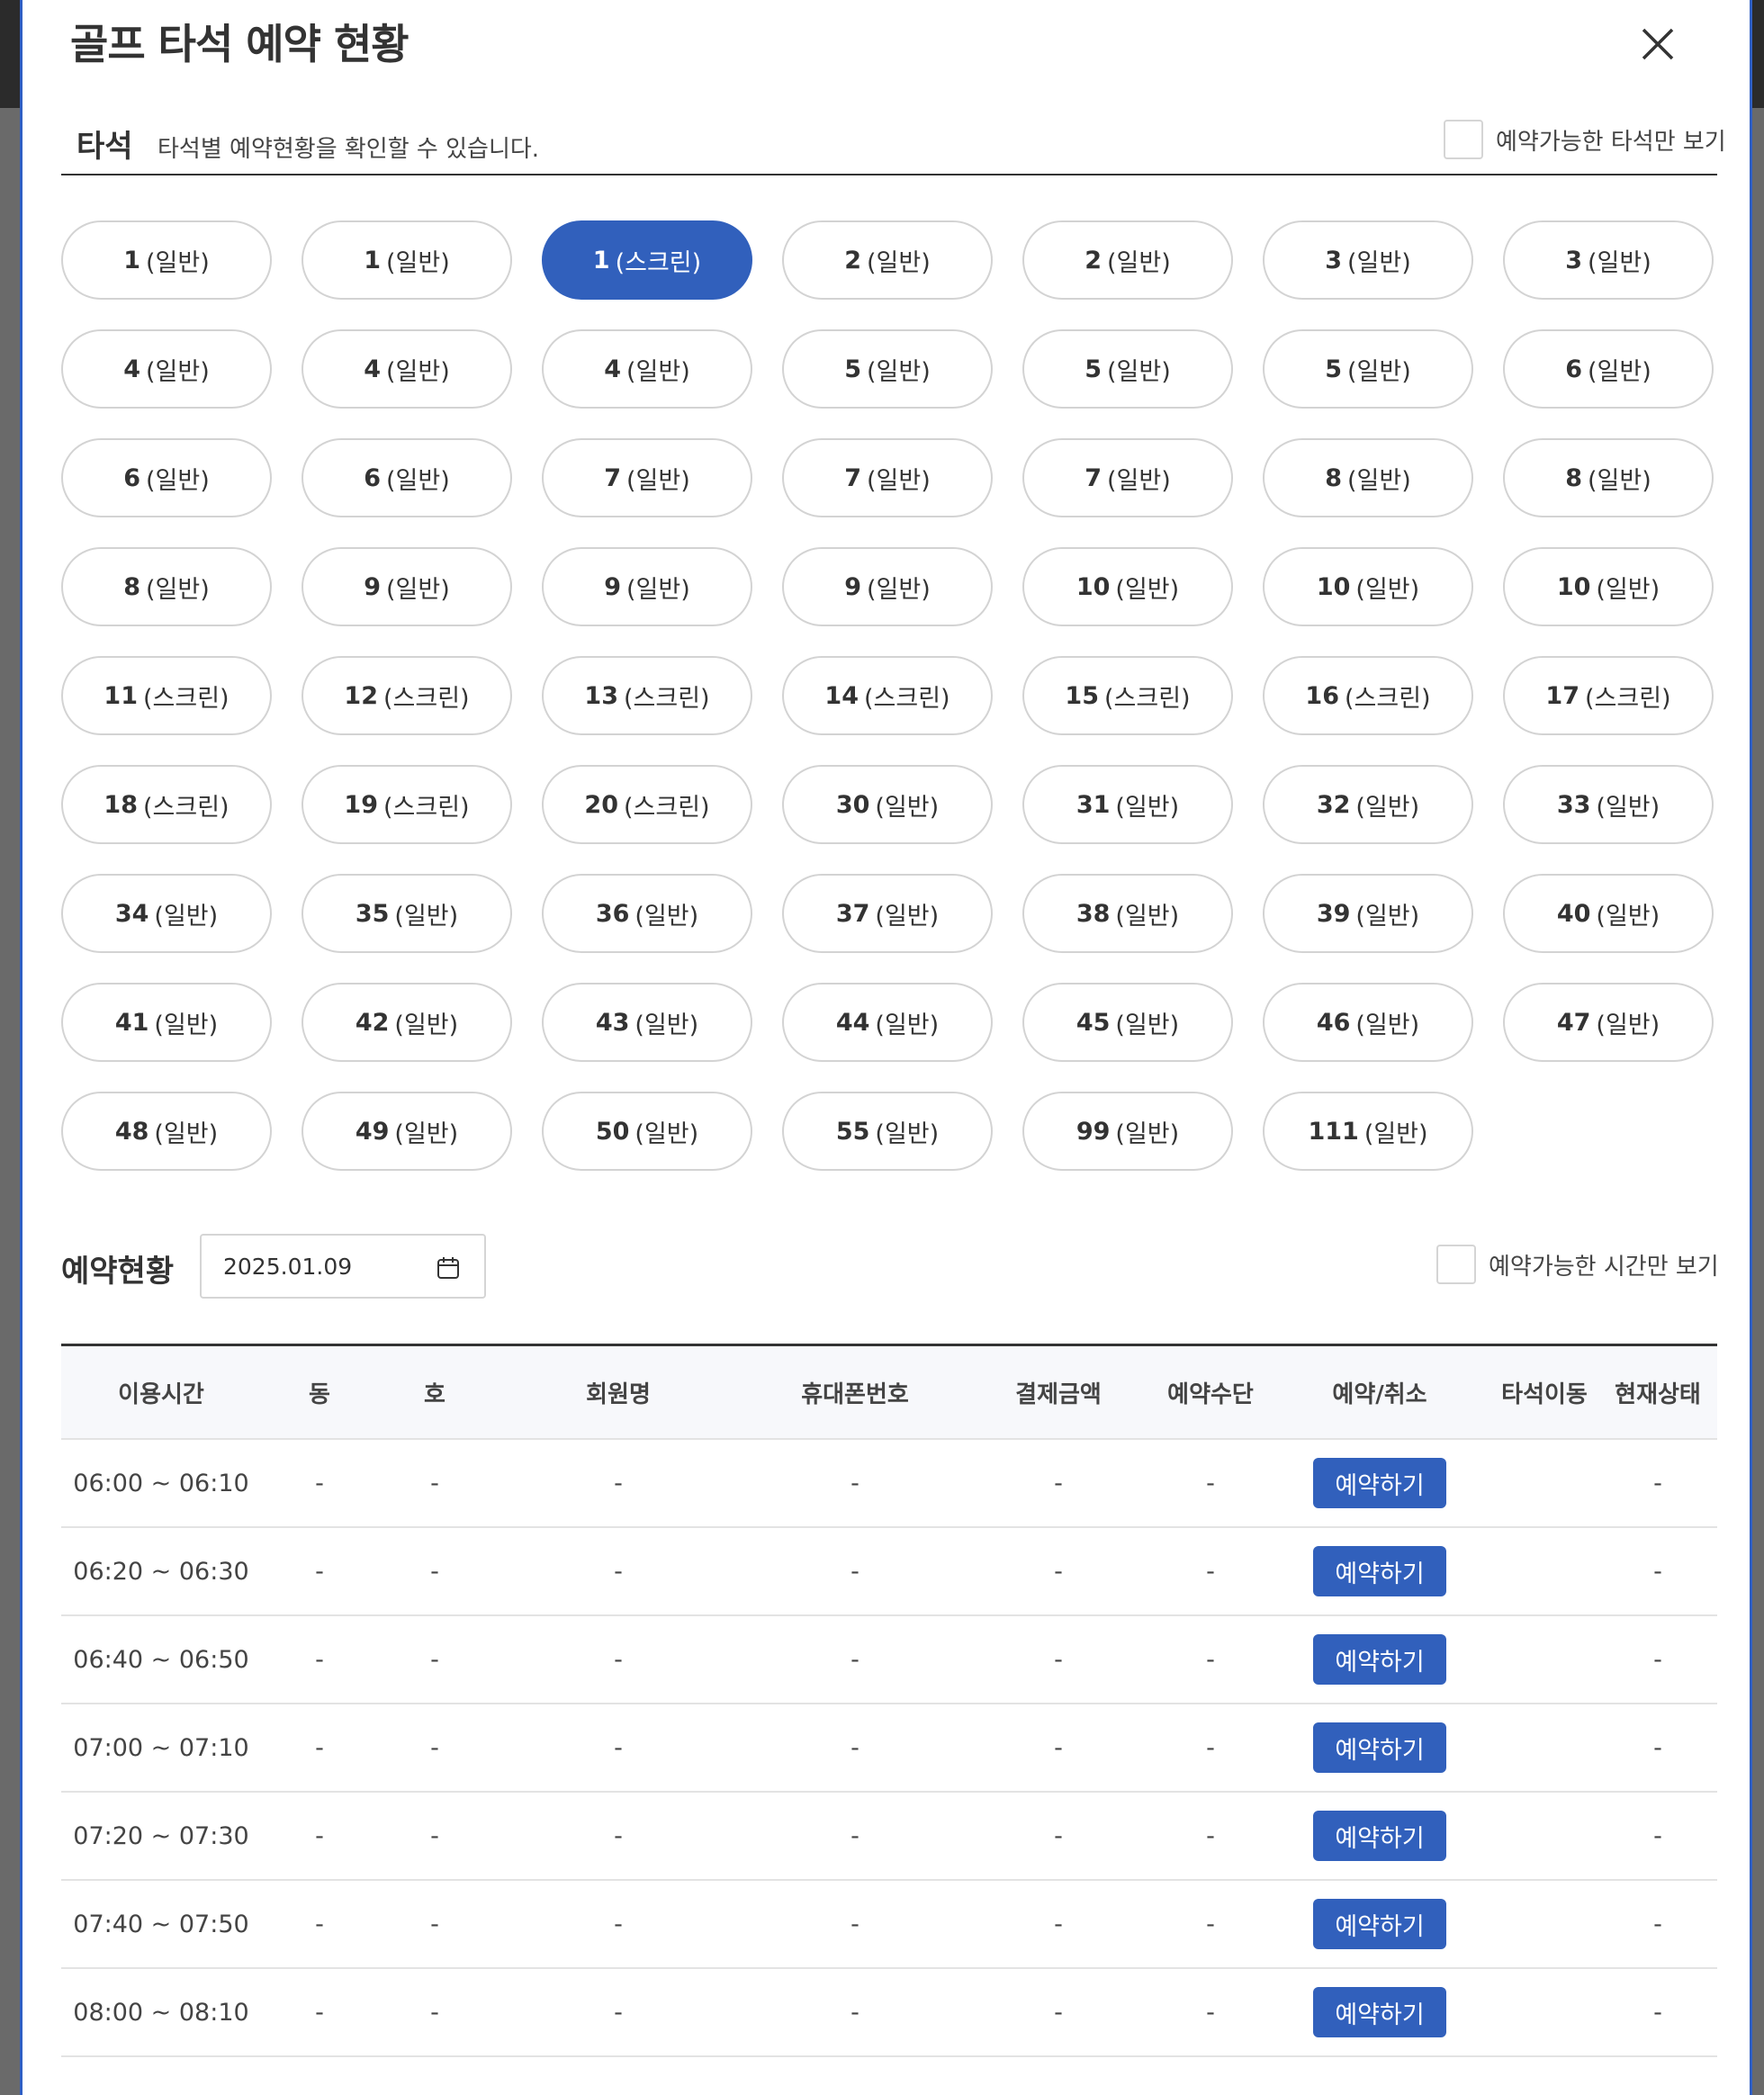 This screenshot has width=1764, height=2095. Describe the element at coordinates (131, 914) in the screenshot. I see `seat-number: 34` at that location.